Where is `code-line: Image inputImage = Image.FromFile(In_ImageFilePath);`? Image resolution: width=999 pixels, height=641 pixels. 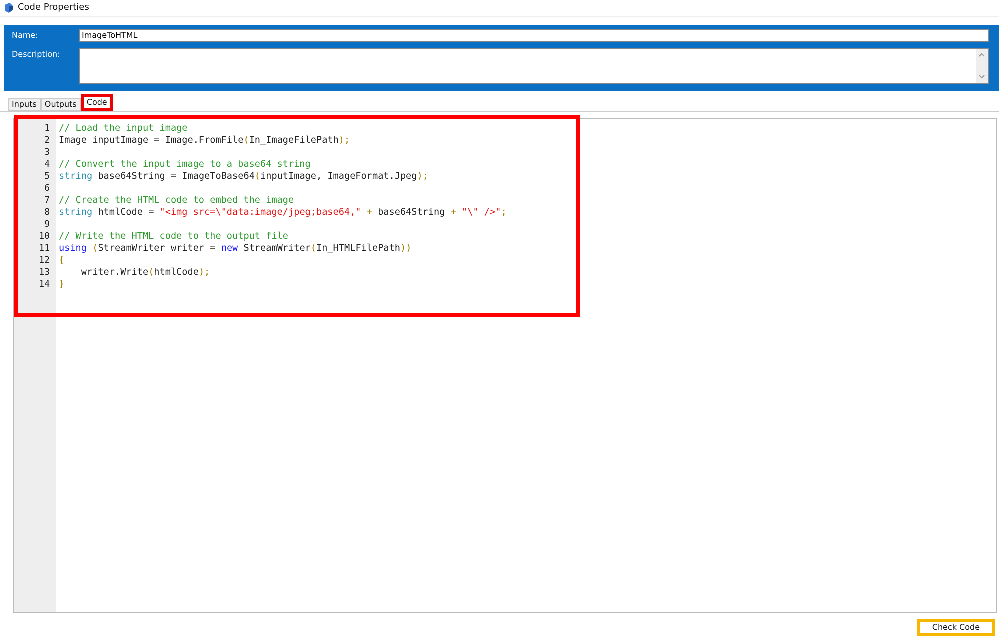 code-line: Image inputImage = Image.FromFile(In_ImageFilePath); is located at coordinates (205, 141).